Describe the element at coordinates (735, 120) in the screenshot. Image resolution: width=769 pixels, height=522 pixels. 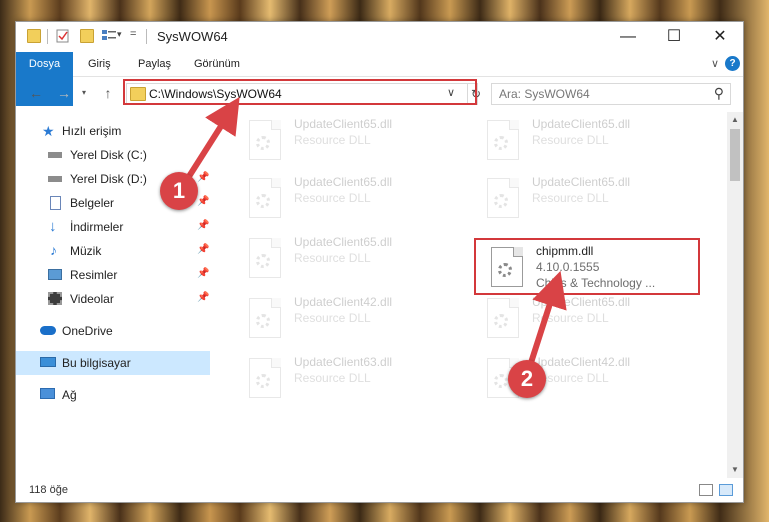
I see `scroll-up-icon: ▲` at that location.